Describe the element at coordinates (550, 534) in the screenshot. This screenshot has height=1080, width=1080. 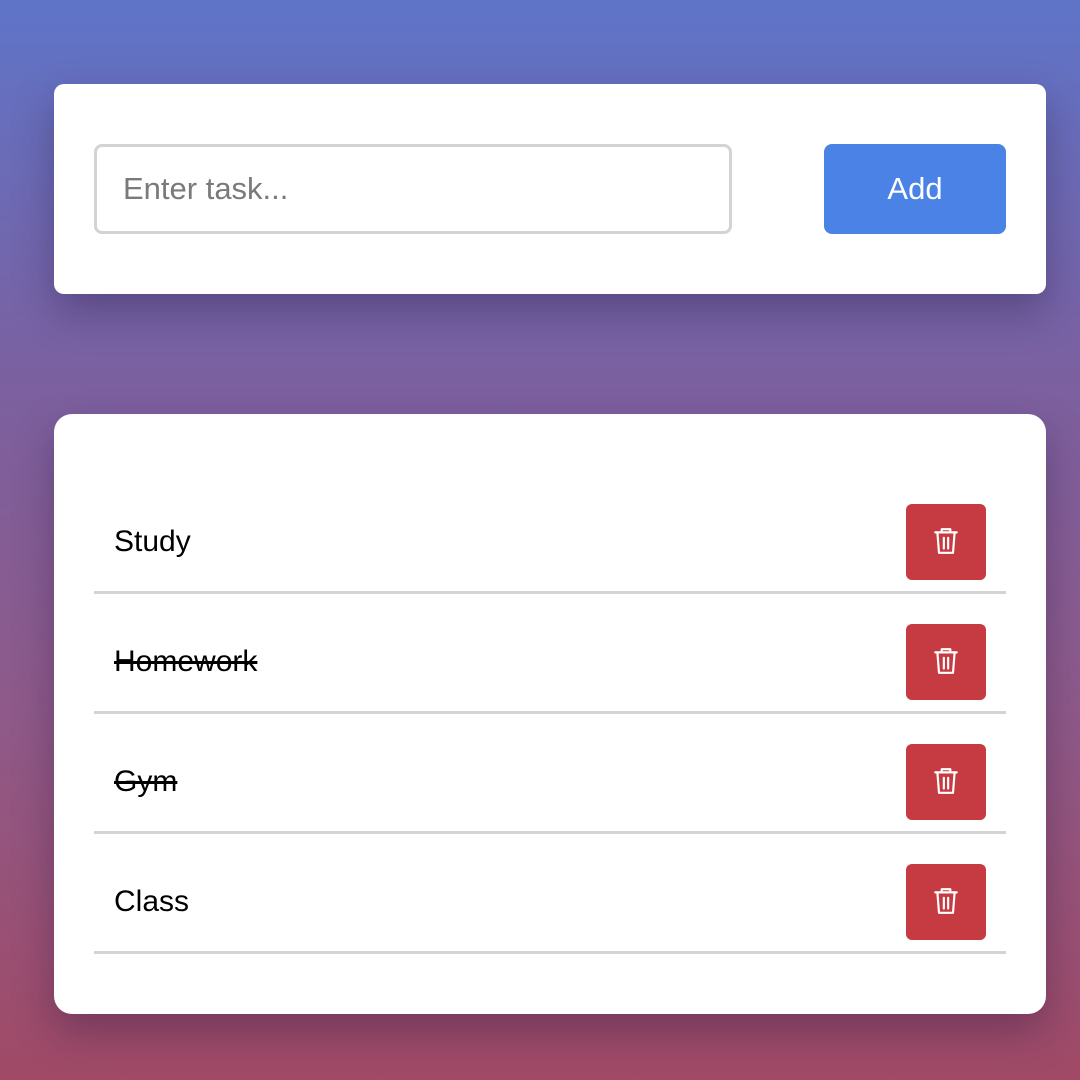
I see `task-row: Study` at that location.